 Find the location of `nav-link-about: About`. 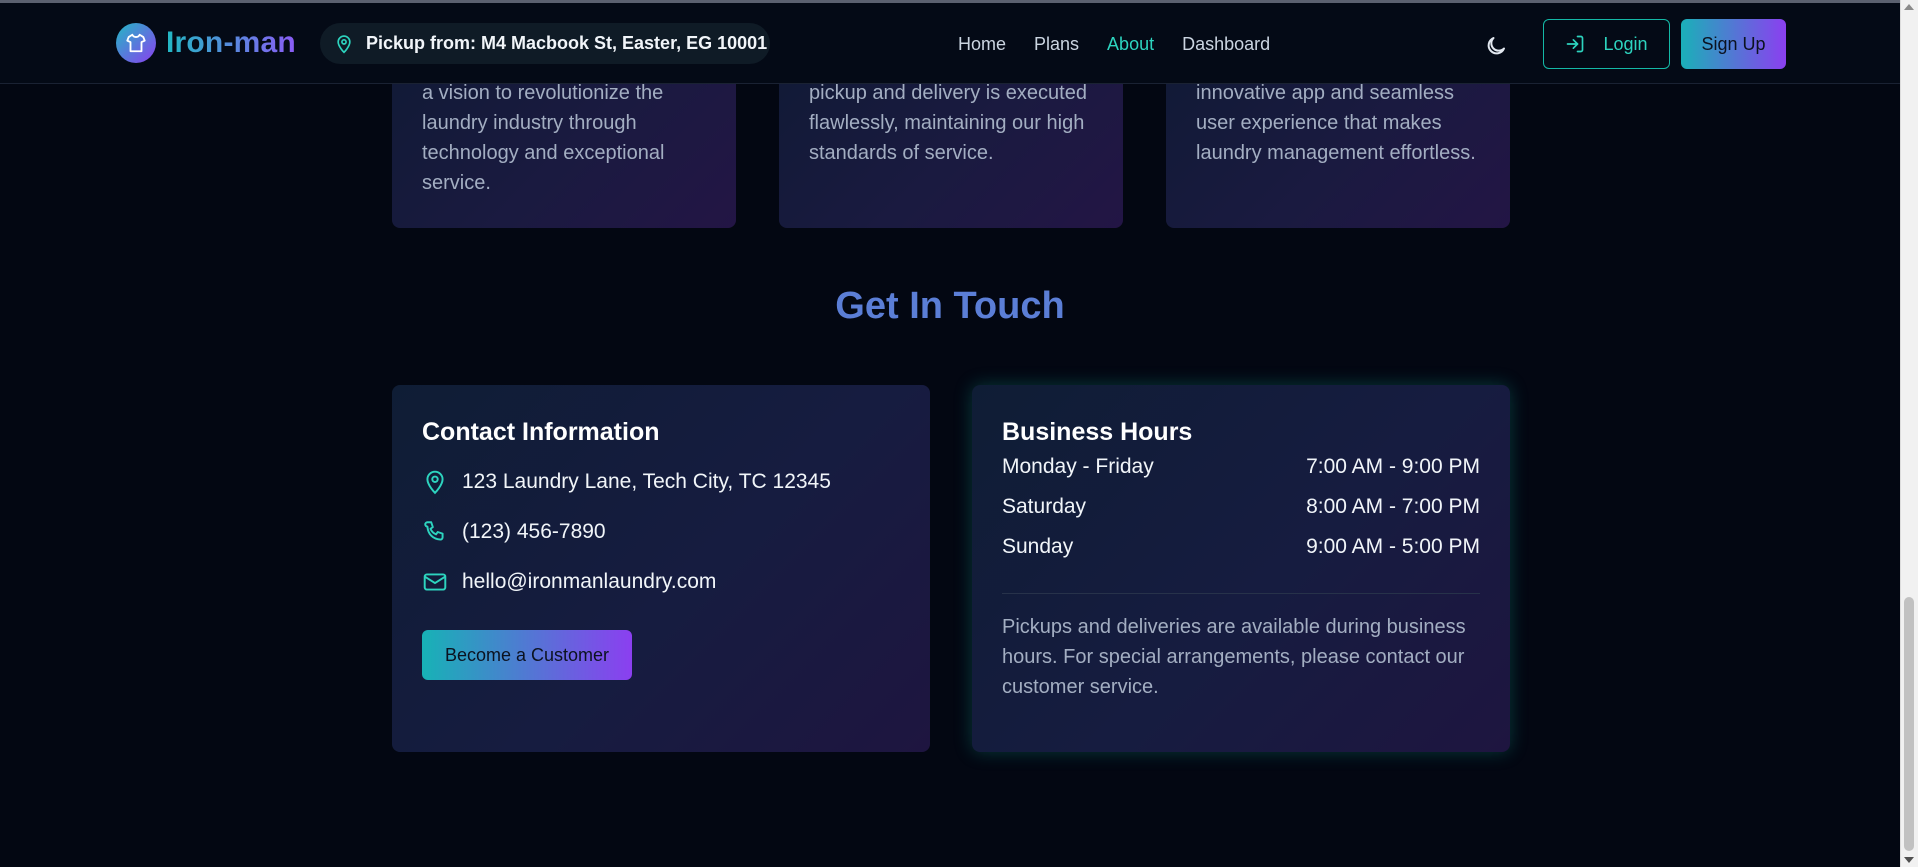

nav-link-about: About is located at coordinates (1130, 44).